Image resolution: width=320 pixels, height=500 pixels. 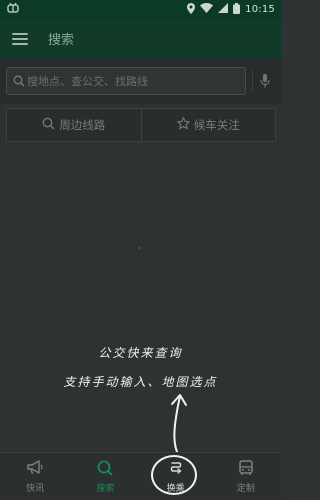 I want to click on location-icon, so click(x=191, y=9).